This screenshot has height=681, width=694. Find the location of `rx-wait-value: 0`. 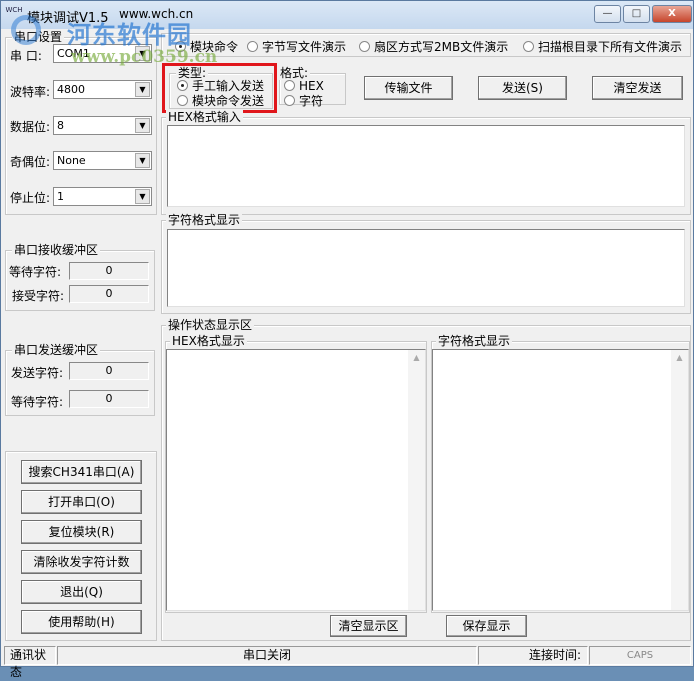

rx-wait-value: 0 is located at coordinates (109, 271).